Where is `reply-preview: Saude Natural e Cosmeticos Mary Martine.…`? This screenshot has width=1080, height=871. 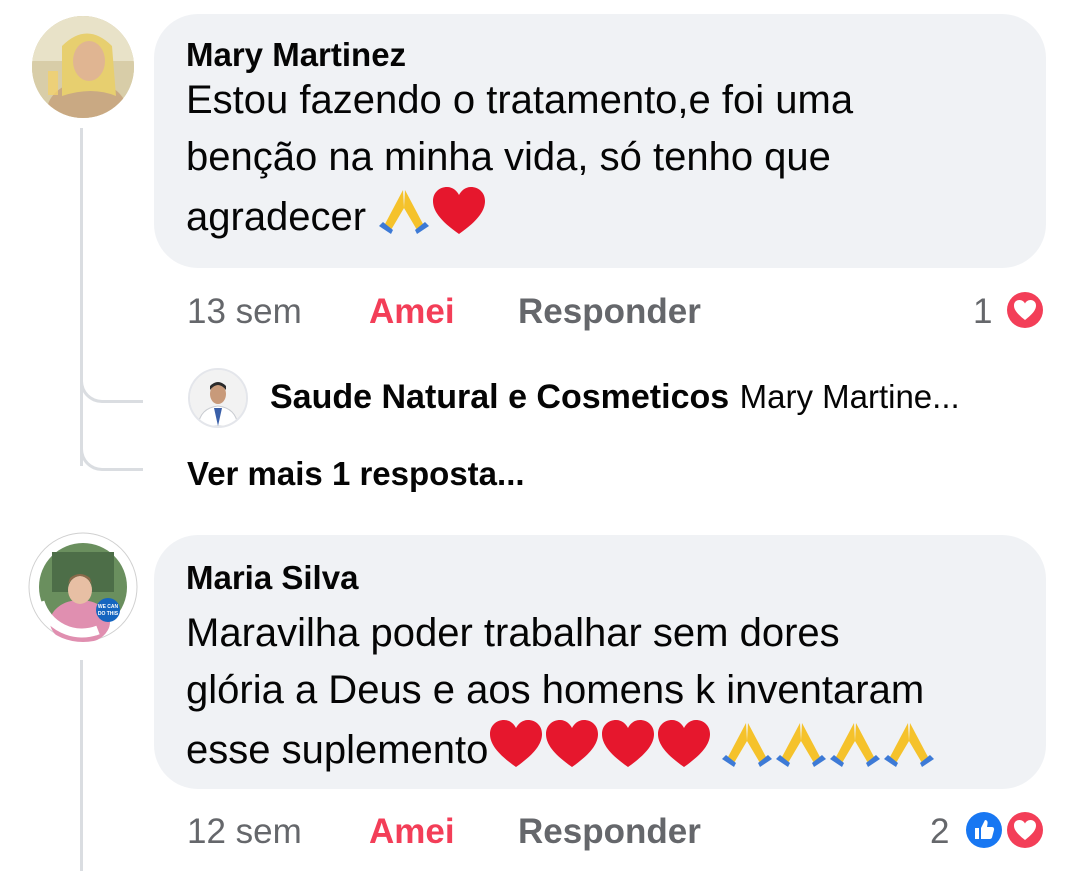
reply-preview: Saude Natural e Cosmeticos Mary Martine.… is located at coordinates (615, 397).